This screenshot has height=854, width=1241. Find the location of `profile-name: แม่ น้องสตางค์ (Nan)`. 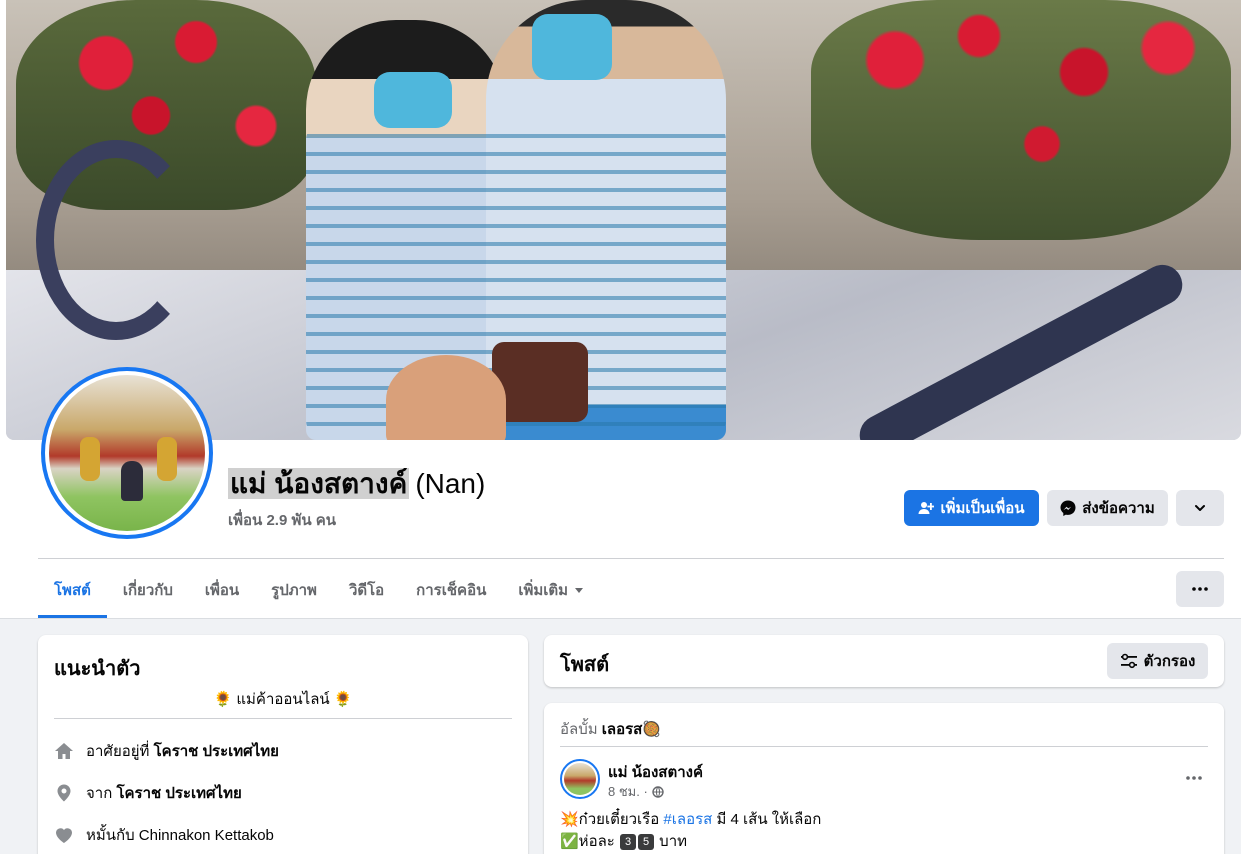

profile-name: แม่ น้องสตางค์ (Nan) is located at coordinates (356, 484).